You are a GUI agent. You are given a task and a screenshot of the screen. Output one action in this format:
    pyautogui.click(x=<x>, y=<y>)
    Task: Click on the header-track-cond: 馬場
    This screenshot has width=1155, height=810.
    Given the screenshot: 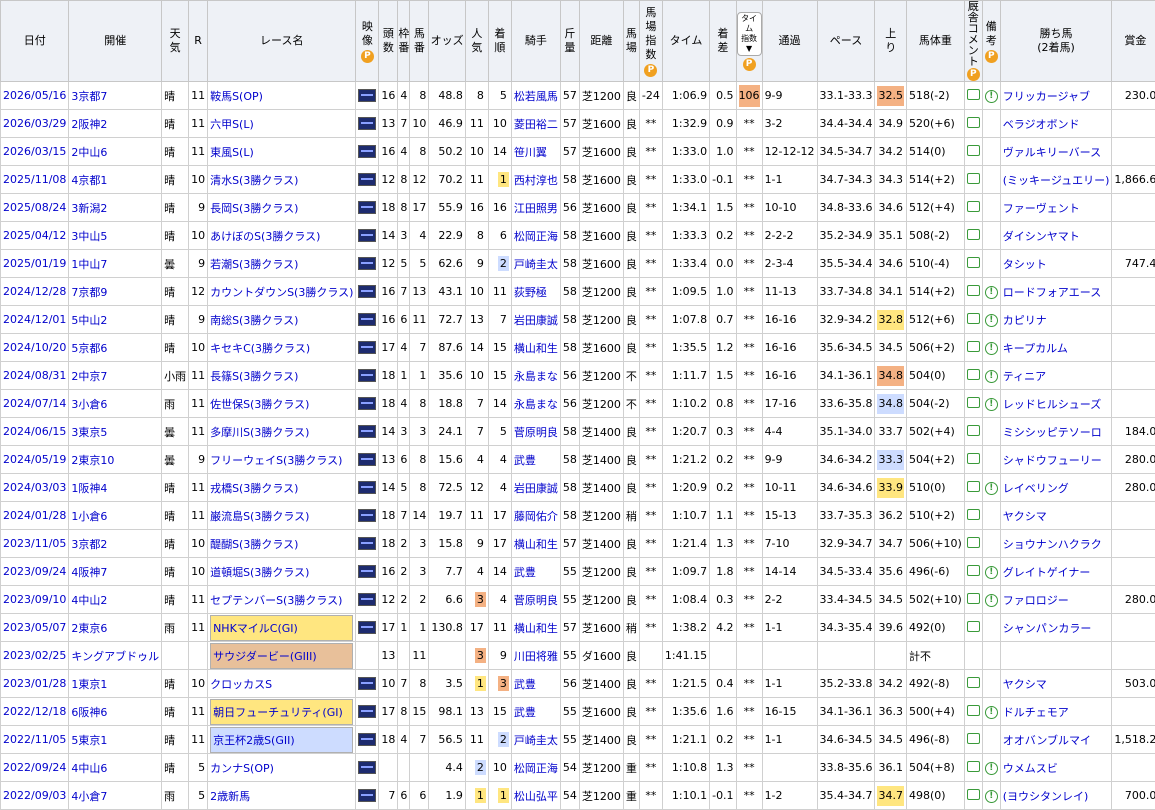 What is the action you would take?
    pyautogui.click(x=631, y=41)
    